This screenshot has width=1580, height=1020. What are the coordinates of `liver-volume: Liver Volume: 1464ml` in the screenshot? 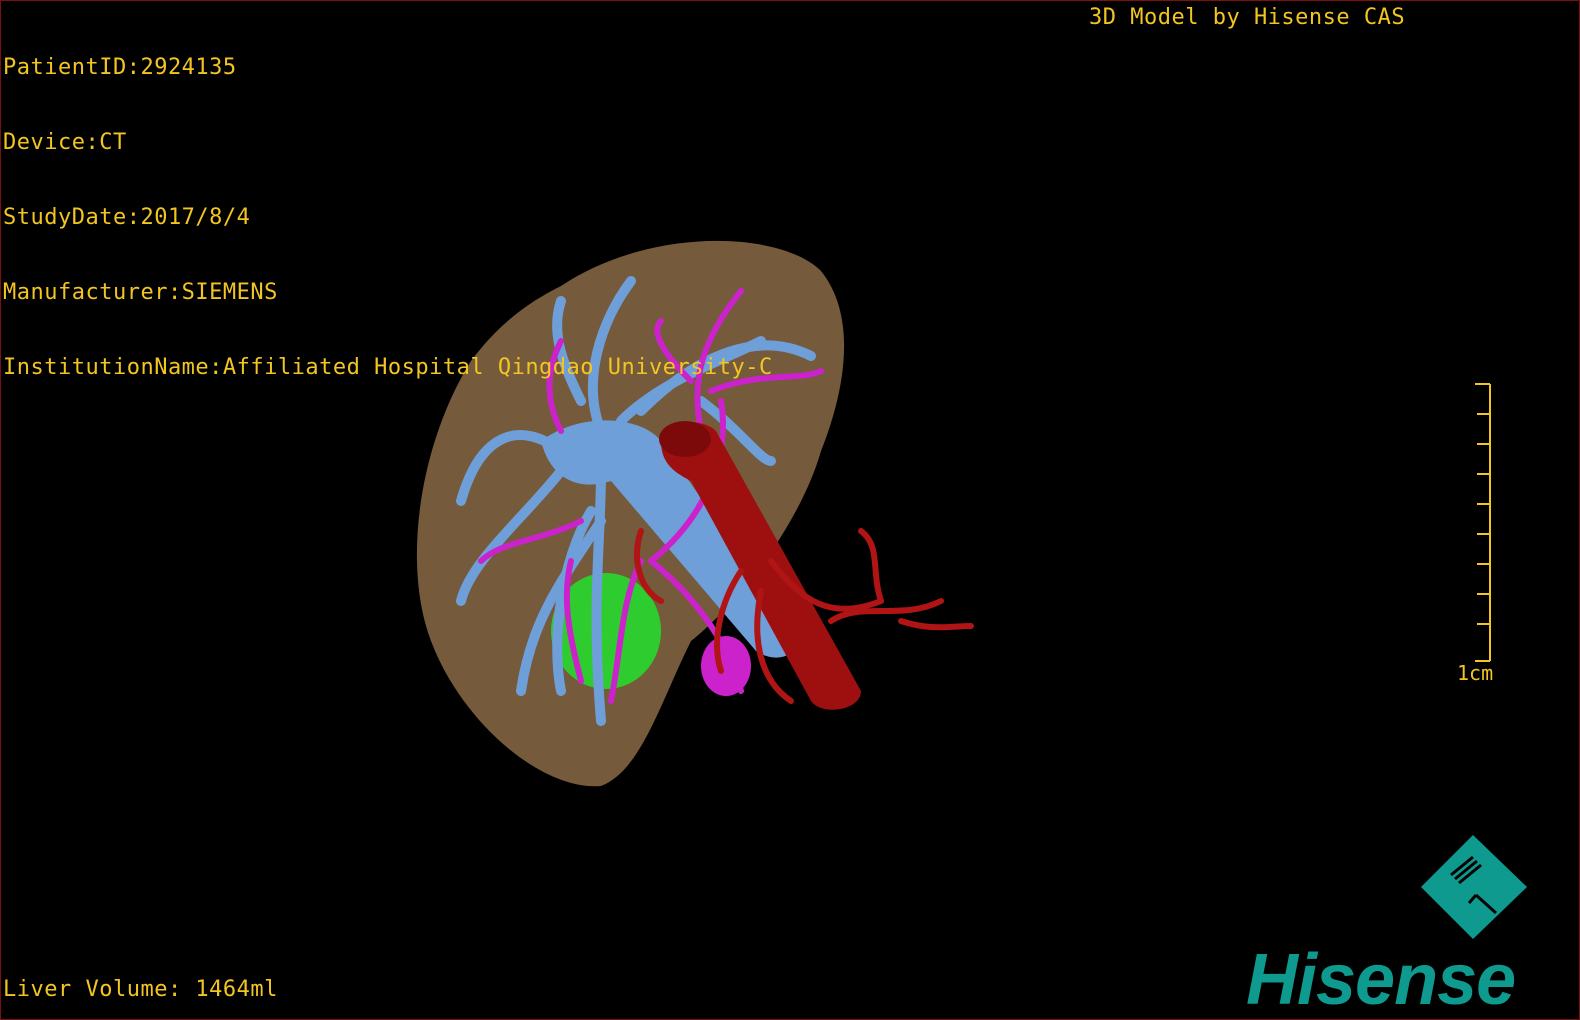 It's located at (140, 989).